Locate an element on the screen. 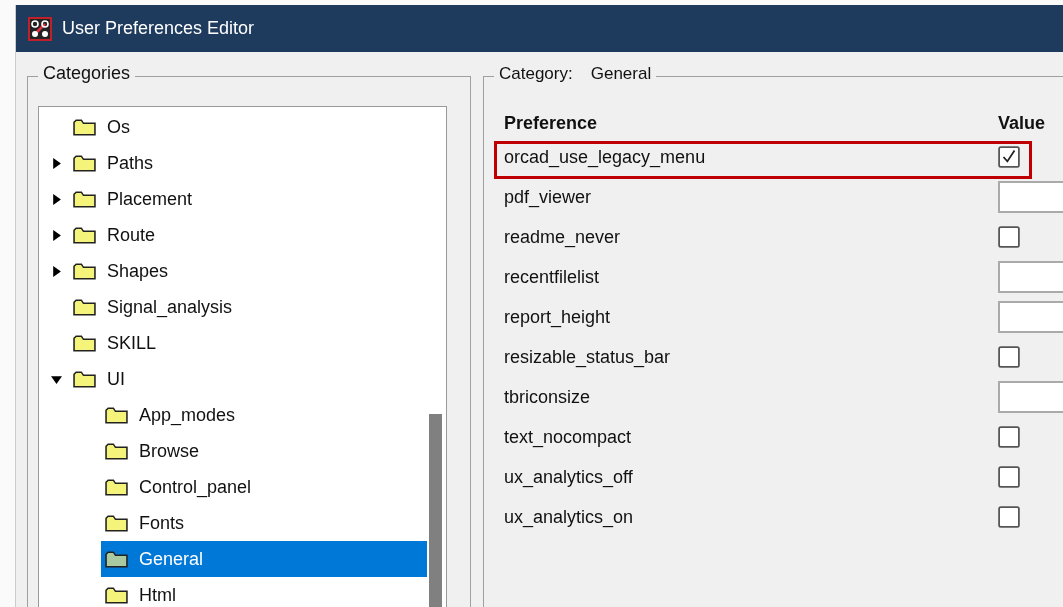  tree-item: Route is located at coordinates (232, 235).